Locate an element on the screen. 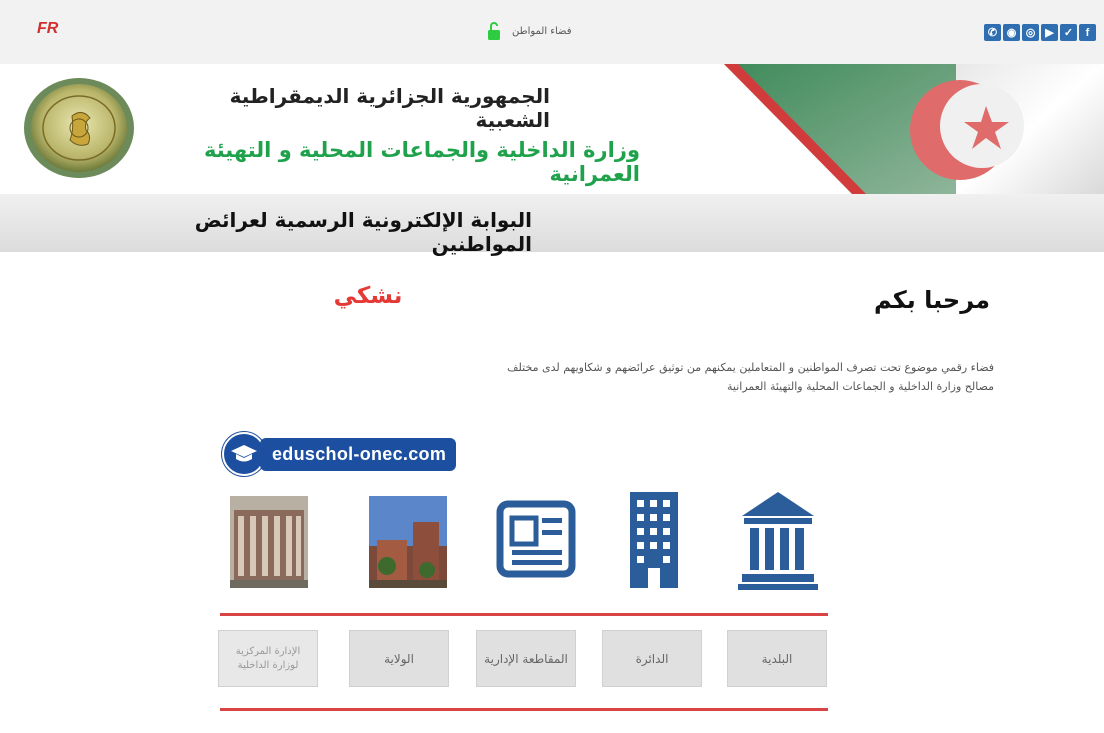 The image size is (1104, 733). youtube-icon: ▶ is located at coordinates (1049, 32).